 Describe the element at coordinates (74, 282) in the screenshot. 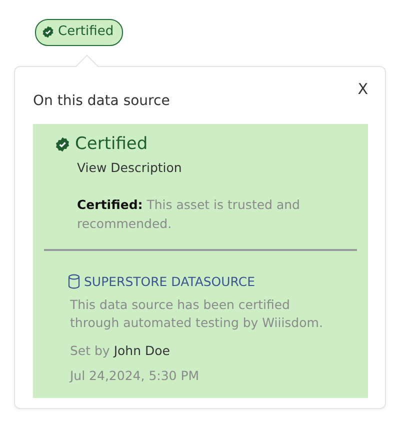

I see `database-icon` at that location.